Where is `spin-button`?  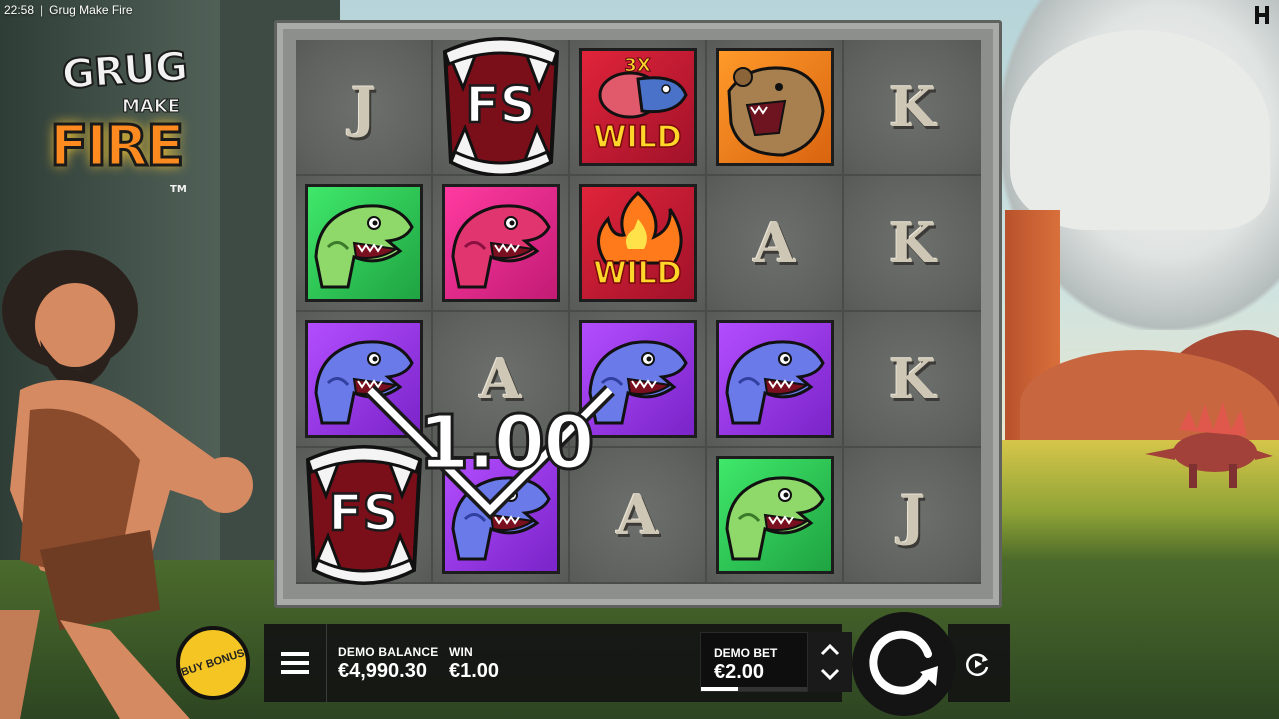 spin-button is located at coordinates (904, 664).